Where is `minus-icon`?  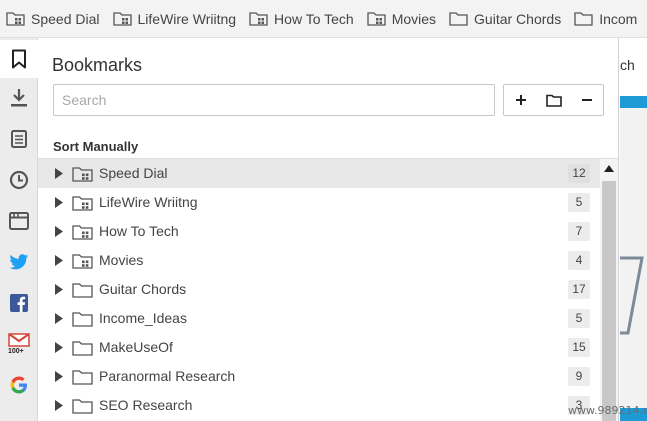 minus-icon is located at coordinates (586, 100).